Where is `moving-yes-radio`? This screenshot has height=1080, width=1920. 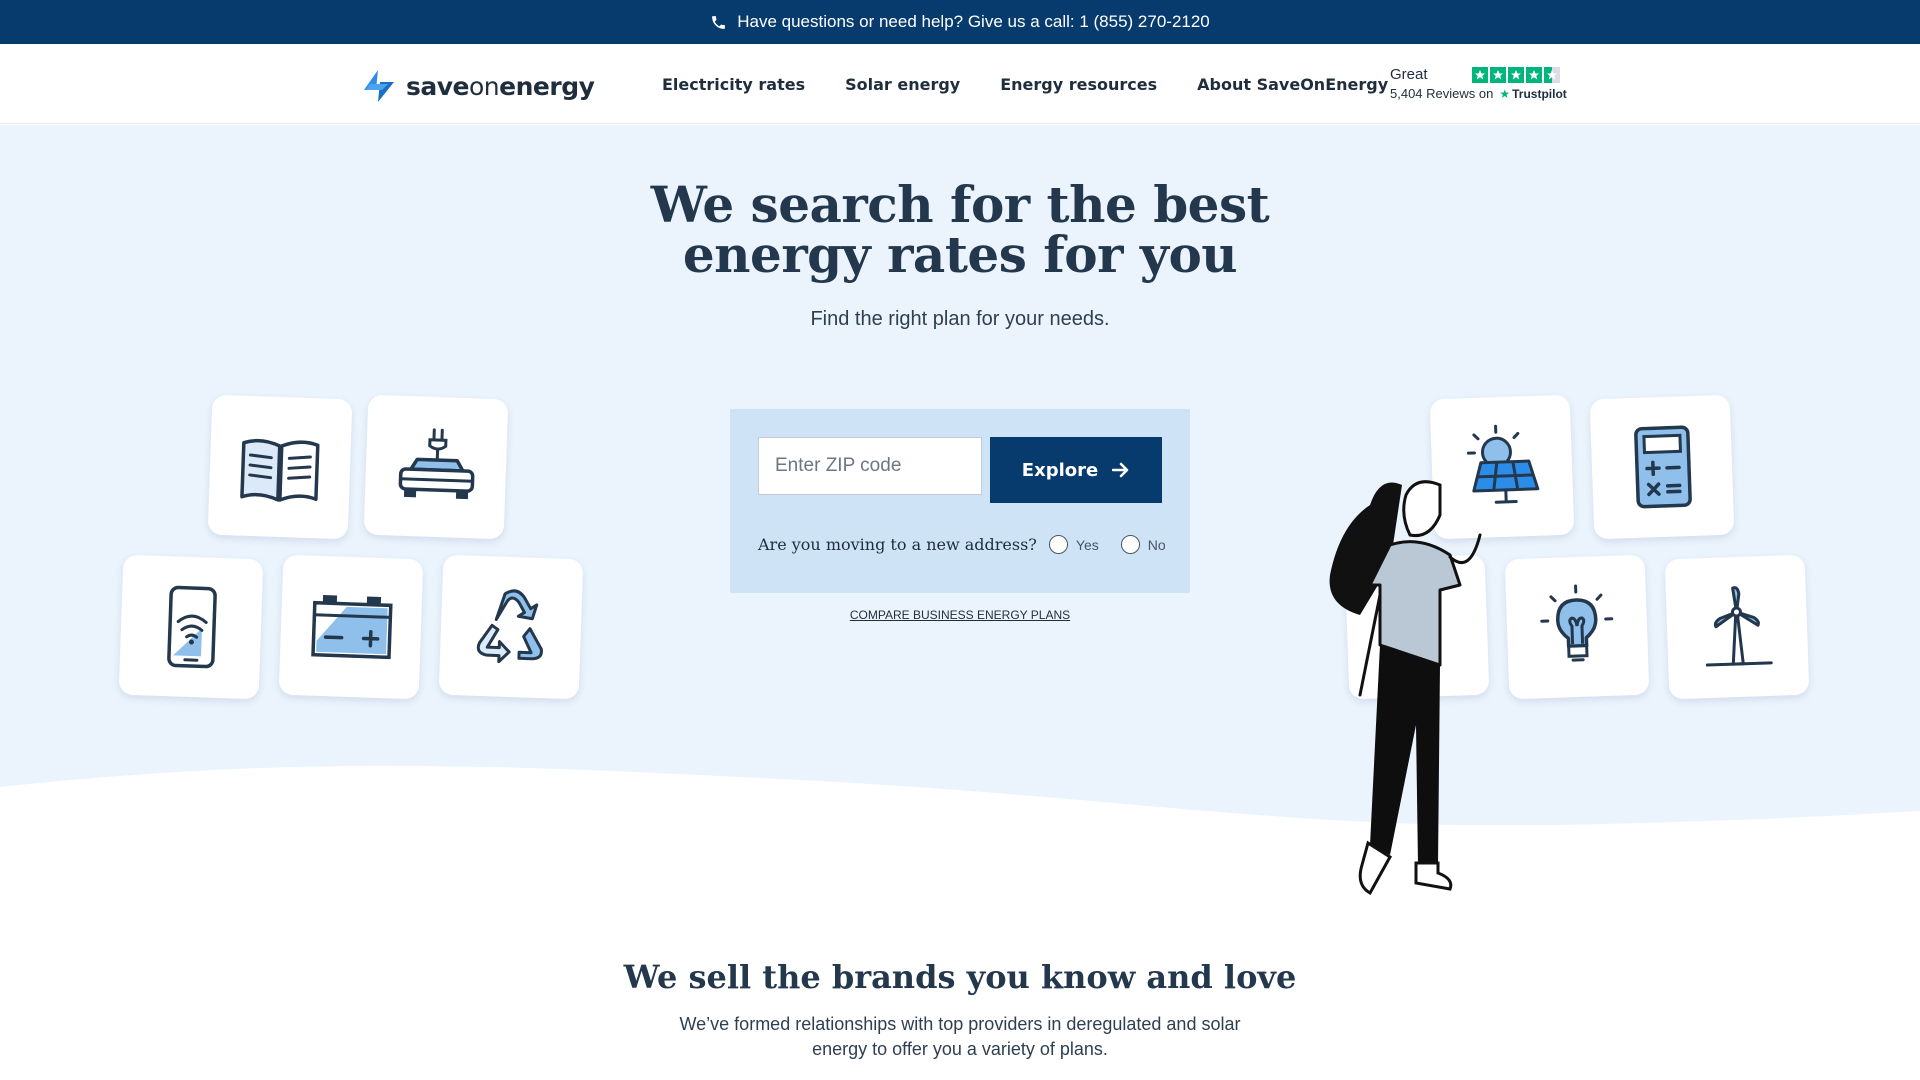 moving-yes-radio is located at coordinates (1058, 544).